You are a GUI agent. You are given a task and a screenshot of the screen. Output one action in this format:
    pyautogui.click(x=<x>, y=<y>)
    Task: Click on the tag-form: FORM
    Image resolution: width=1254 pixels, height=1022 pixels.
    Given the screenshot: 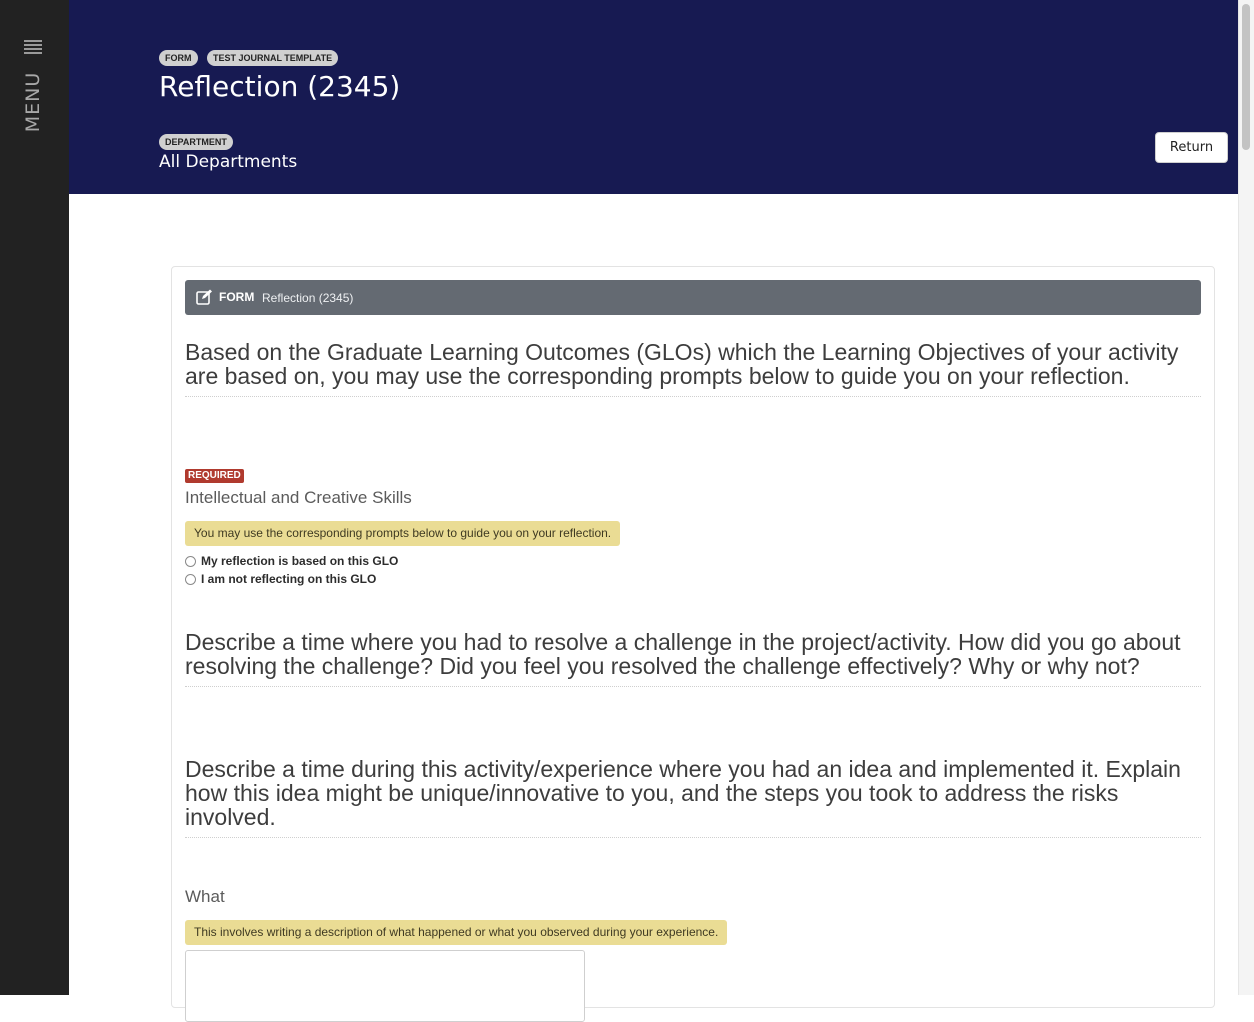 What is the action you would take?
    pyautogui.click(x=178, y=58)
    